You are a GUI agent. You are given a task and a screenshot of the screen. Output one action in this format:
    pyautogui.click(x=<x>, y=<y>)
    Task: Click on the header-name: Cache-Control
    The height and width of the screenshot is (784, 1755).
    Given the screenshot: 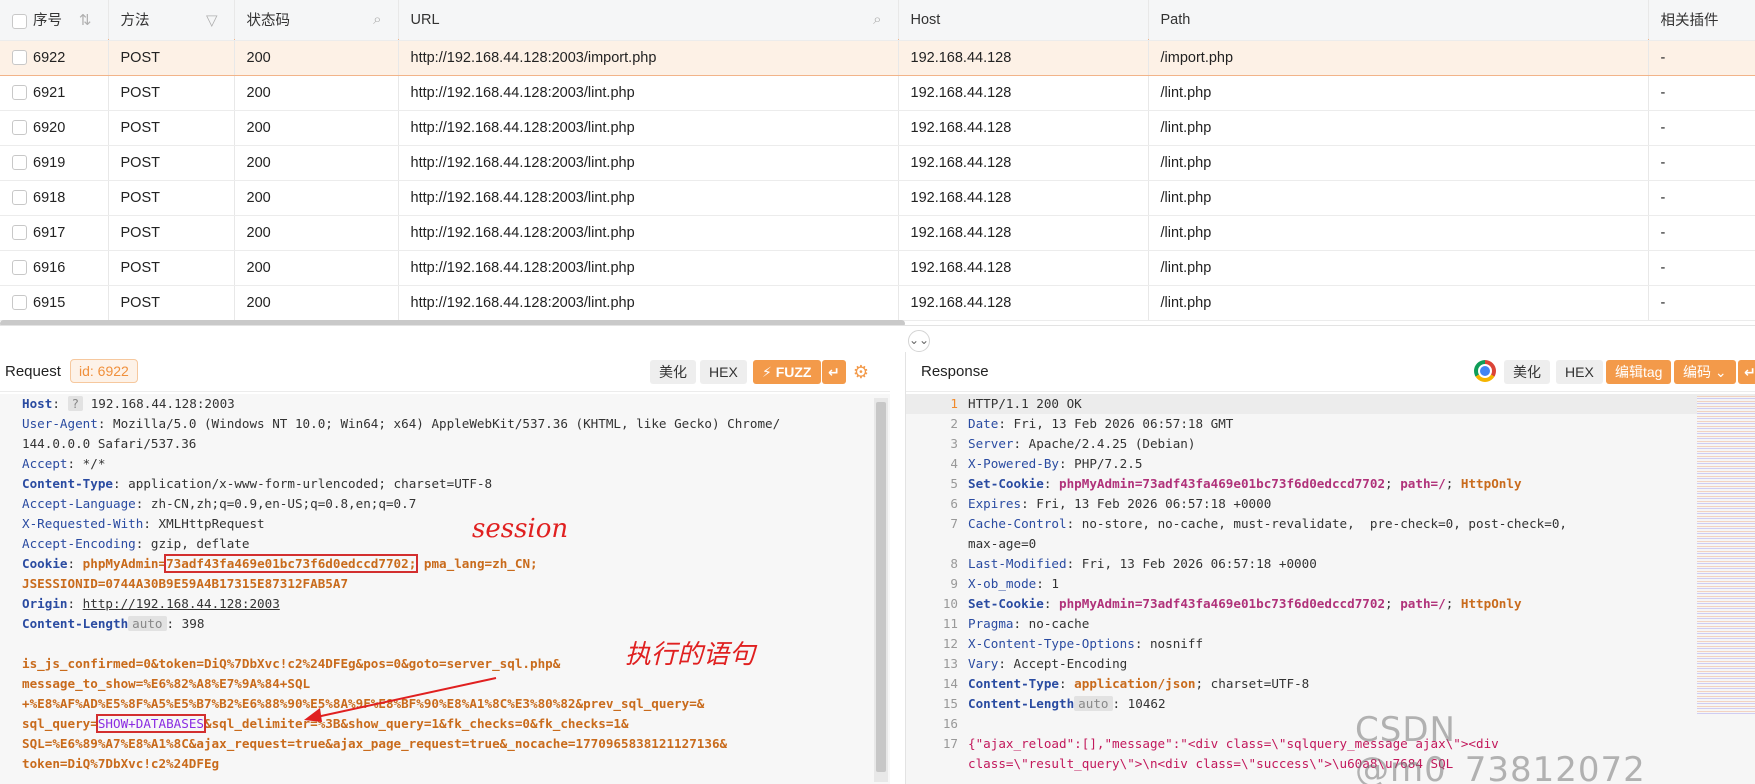 What is the action you would take?
    pyautogui.click(x=1017, y=523)
    